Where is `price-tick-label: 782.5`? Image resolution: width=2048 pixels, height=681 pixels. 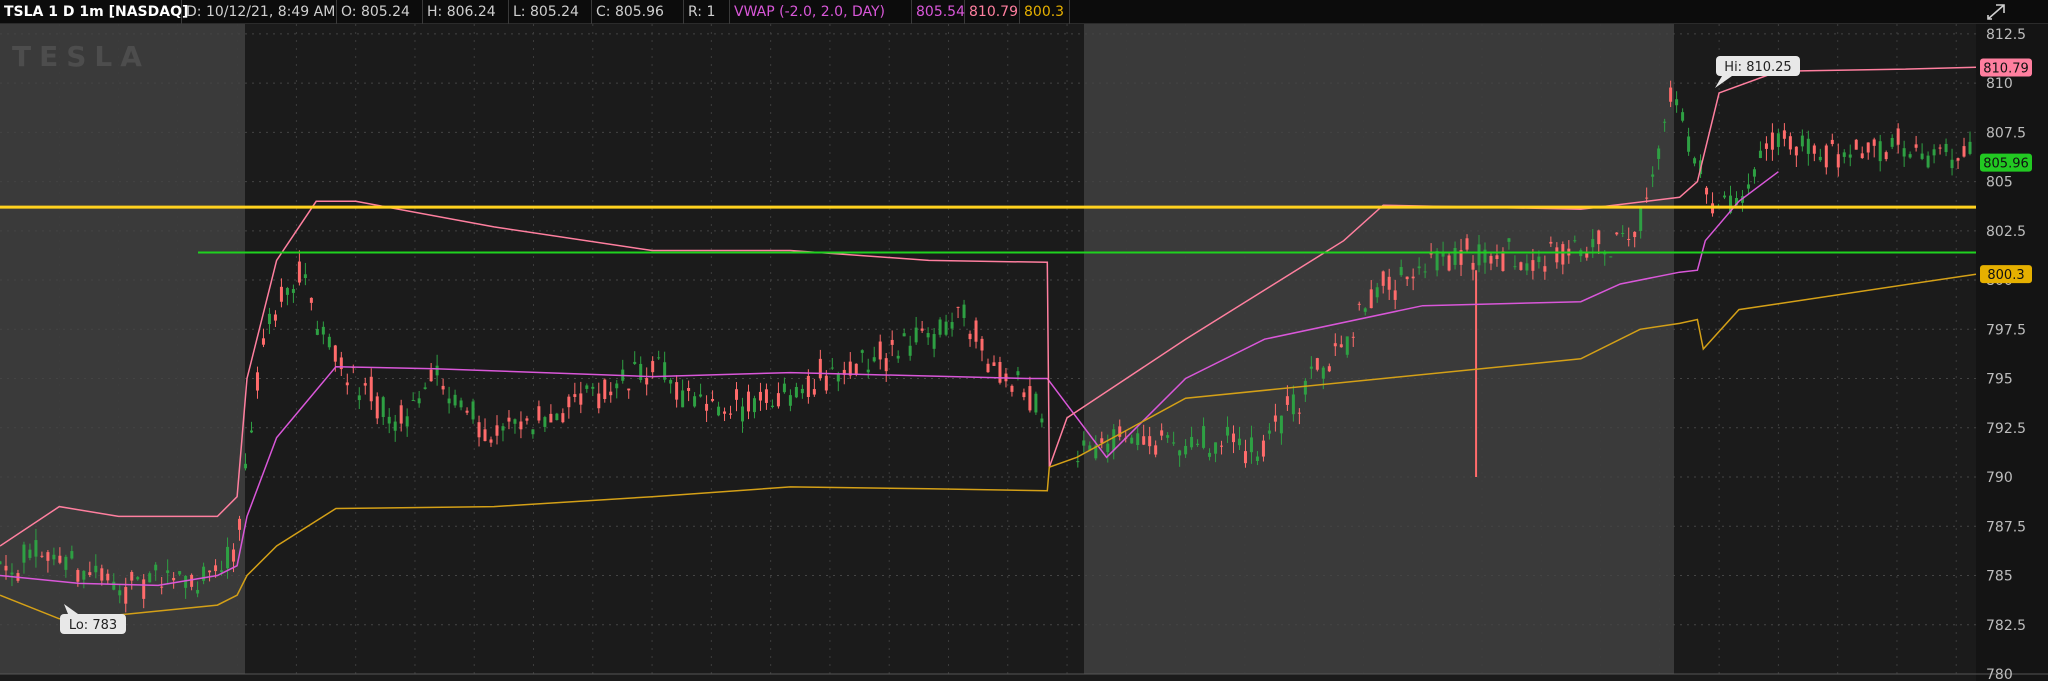 price-tick-label: 782.5 is located at coordinates (2006, 626).